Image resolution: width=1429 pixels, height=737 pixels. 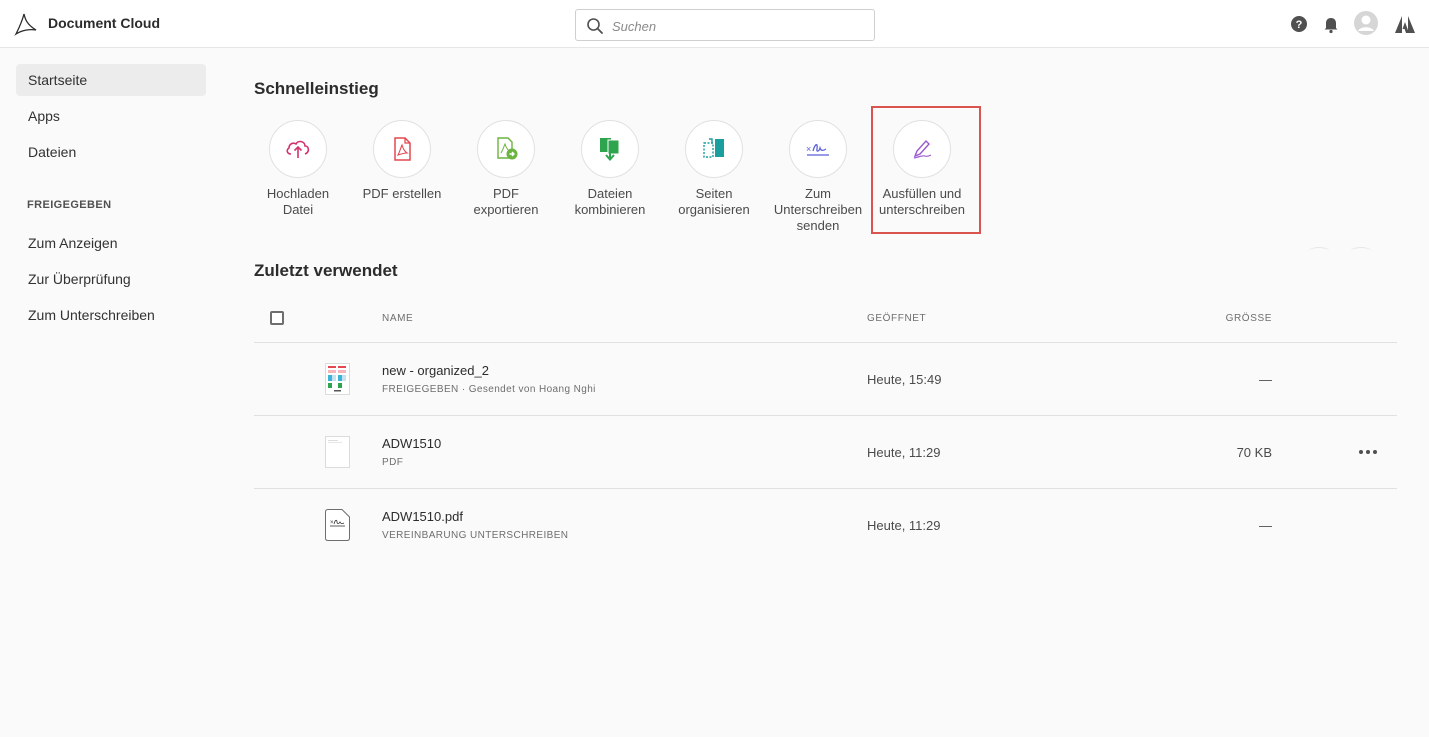 I want to click on tool-label: Hochladen, so click(x=298, y=193).